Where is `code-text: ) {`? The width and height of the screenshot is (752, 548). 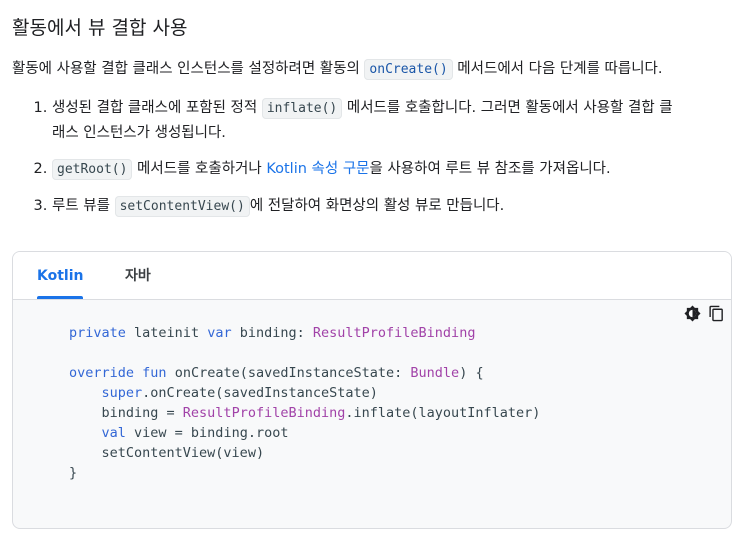 code-text: ) { is located at coordinates (471, 373).